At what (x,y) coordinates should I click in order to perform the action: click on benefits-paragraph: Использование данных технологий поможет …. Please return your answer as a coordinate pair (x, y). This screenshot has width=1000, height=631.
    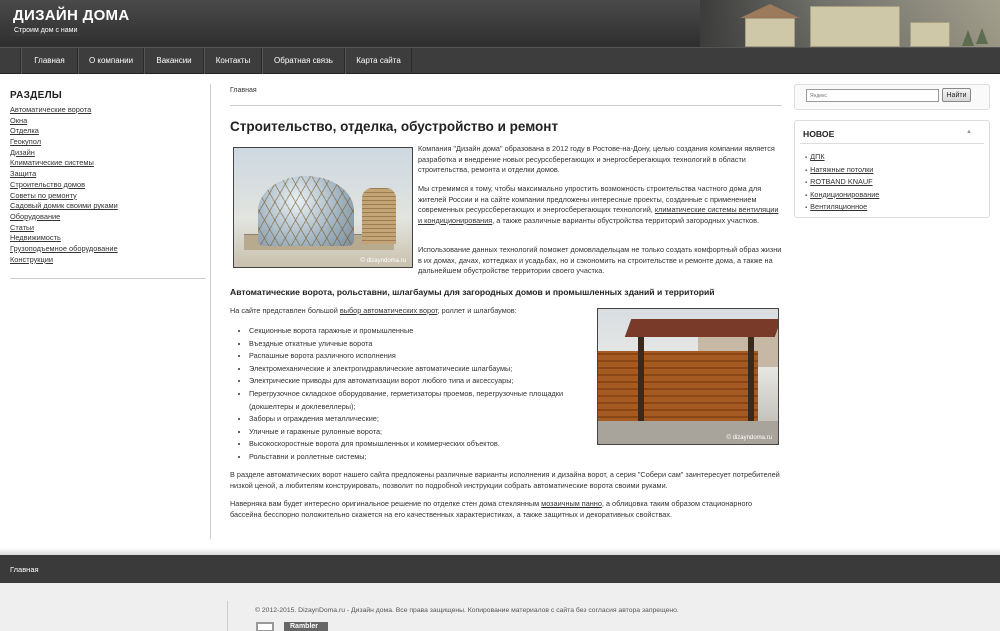
    Looking at the image, I should click on (600, 260).